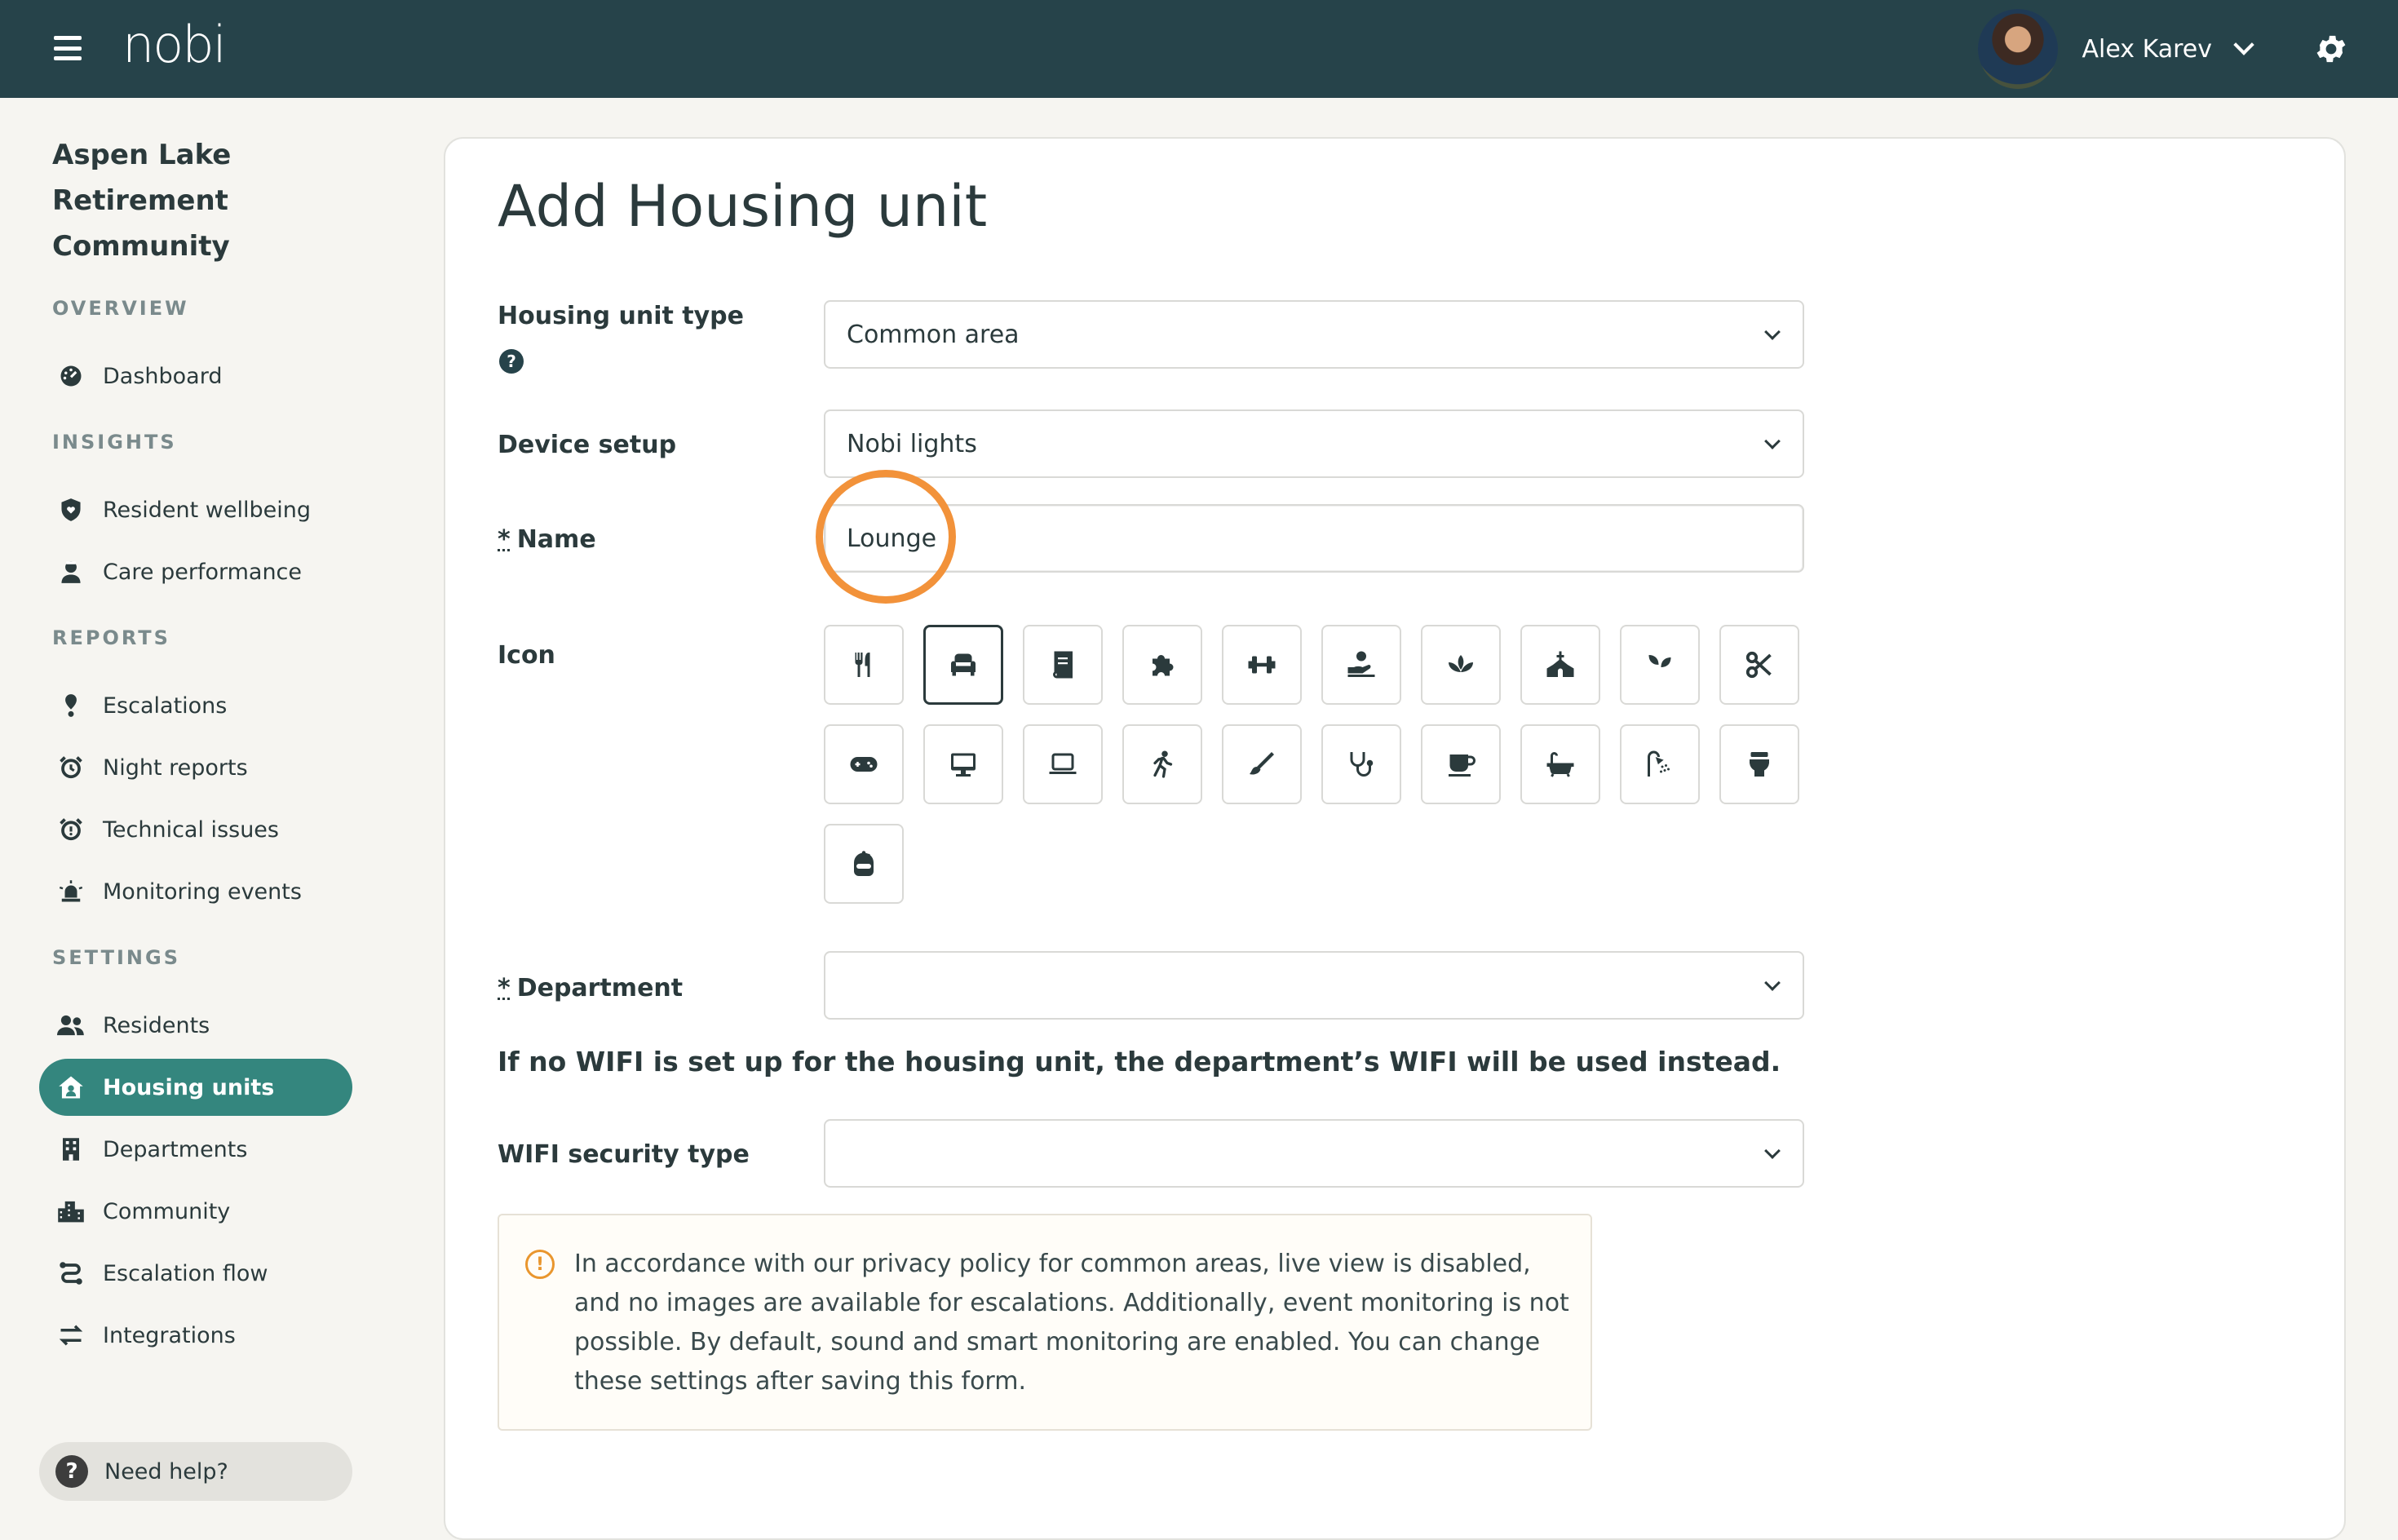  Describe the element at coordinates (71, 891) in the screenshot. I see `siren-icon` at that location.